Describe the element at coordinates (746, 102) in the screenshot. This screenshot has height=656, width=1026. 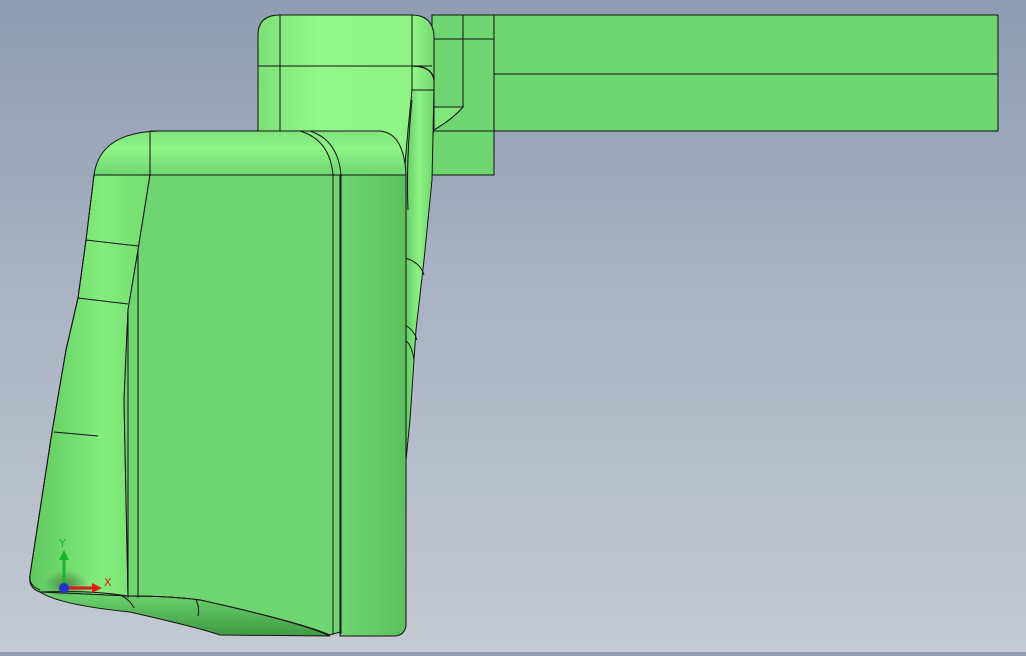
I see `arm-lower-face` at that location.